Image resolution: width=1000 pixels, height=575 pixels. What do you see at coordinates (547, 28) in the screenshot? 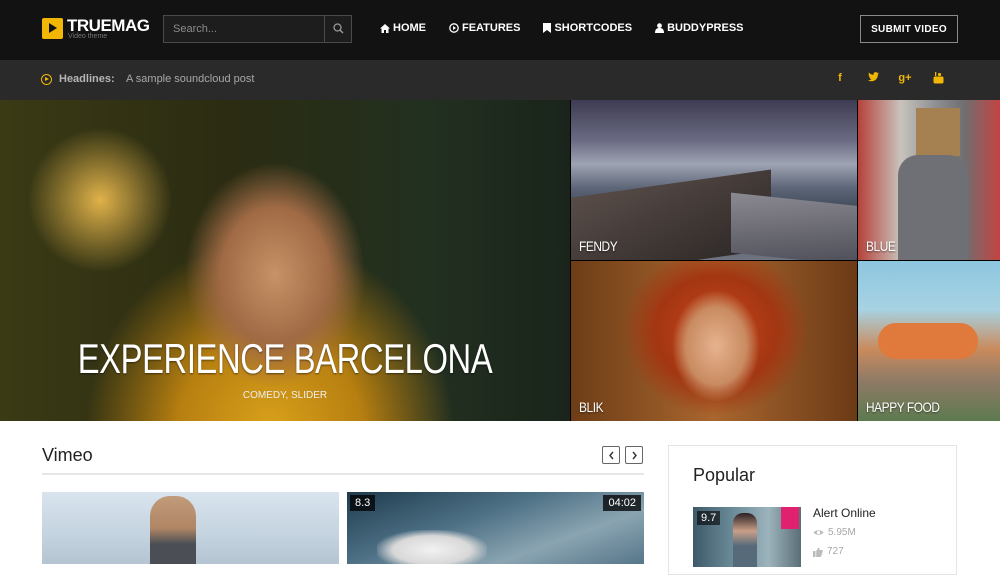
I see `bookmark-icon` at bounding box center [547, 28].